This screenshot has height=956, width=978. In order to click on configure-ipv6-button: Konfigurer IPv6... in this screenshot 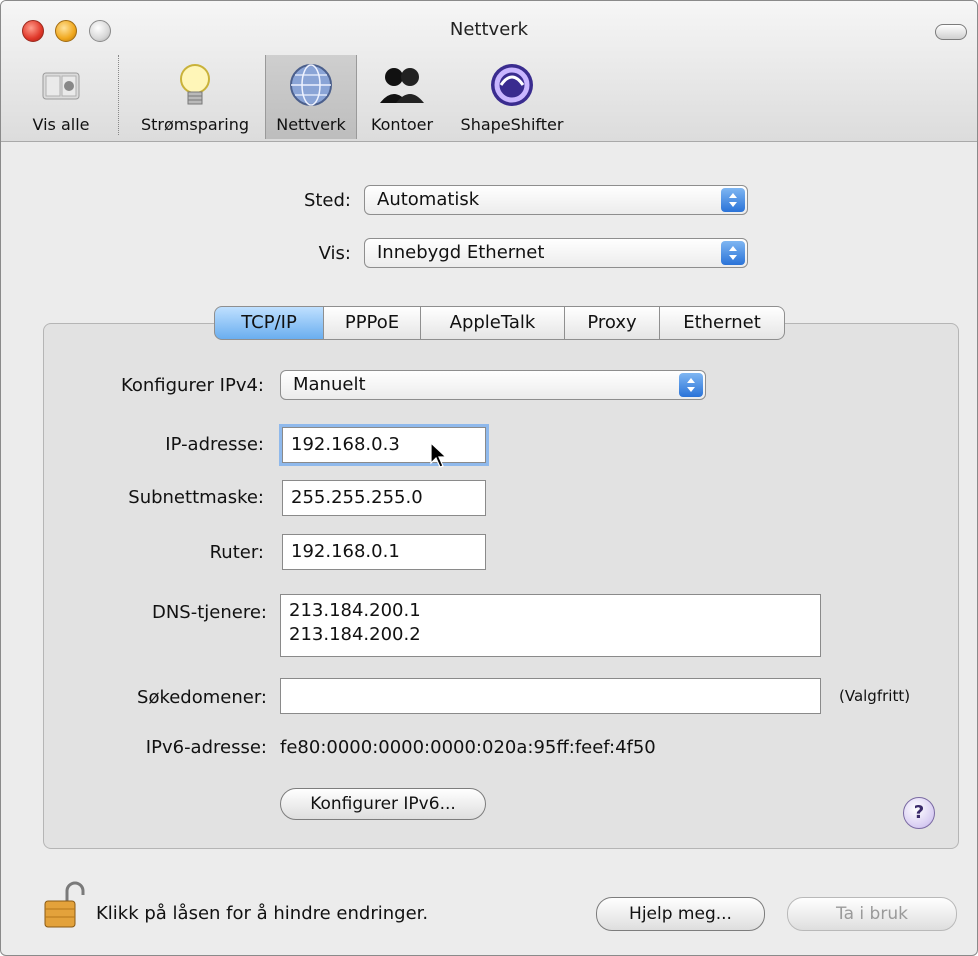, I will do `click(383, 804)`.